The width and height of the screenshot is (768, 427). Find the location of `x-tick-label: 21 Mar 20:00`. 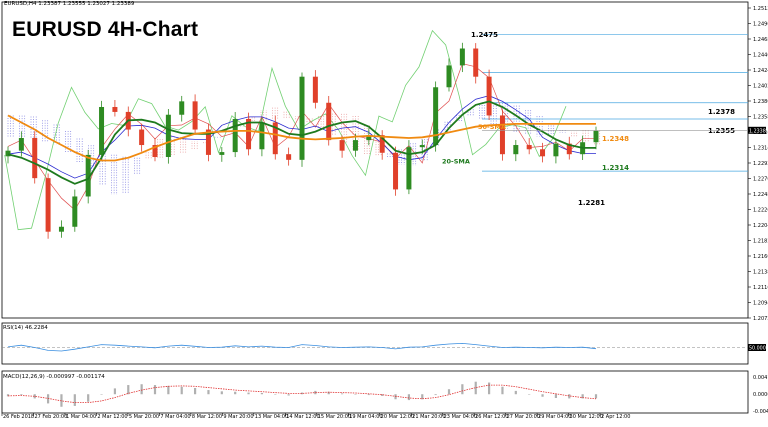

x-tick-label: 21 Mar 20:00 is located at coordinates (428, 417).